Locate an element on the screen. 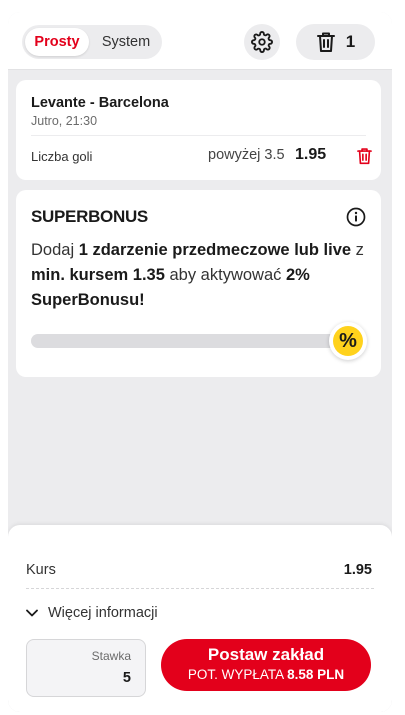 Image resolution: width=405 pixels, height=715 pixels. betslip-header: Prosty System 1 is located at coordinates (200, 41).